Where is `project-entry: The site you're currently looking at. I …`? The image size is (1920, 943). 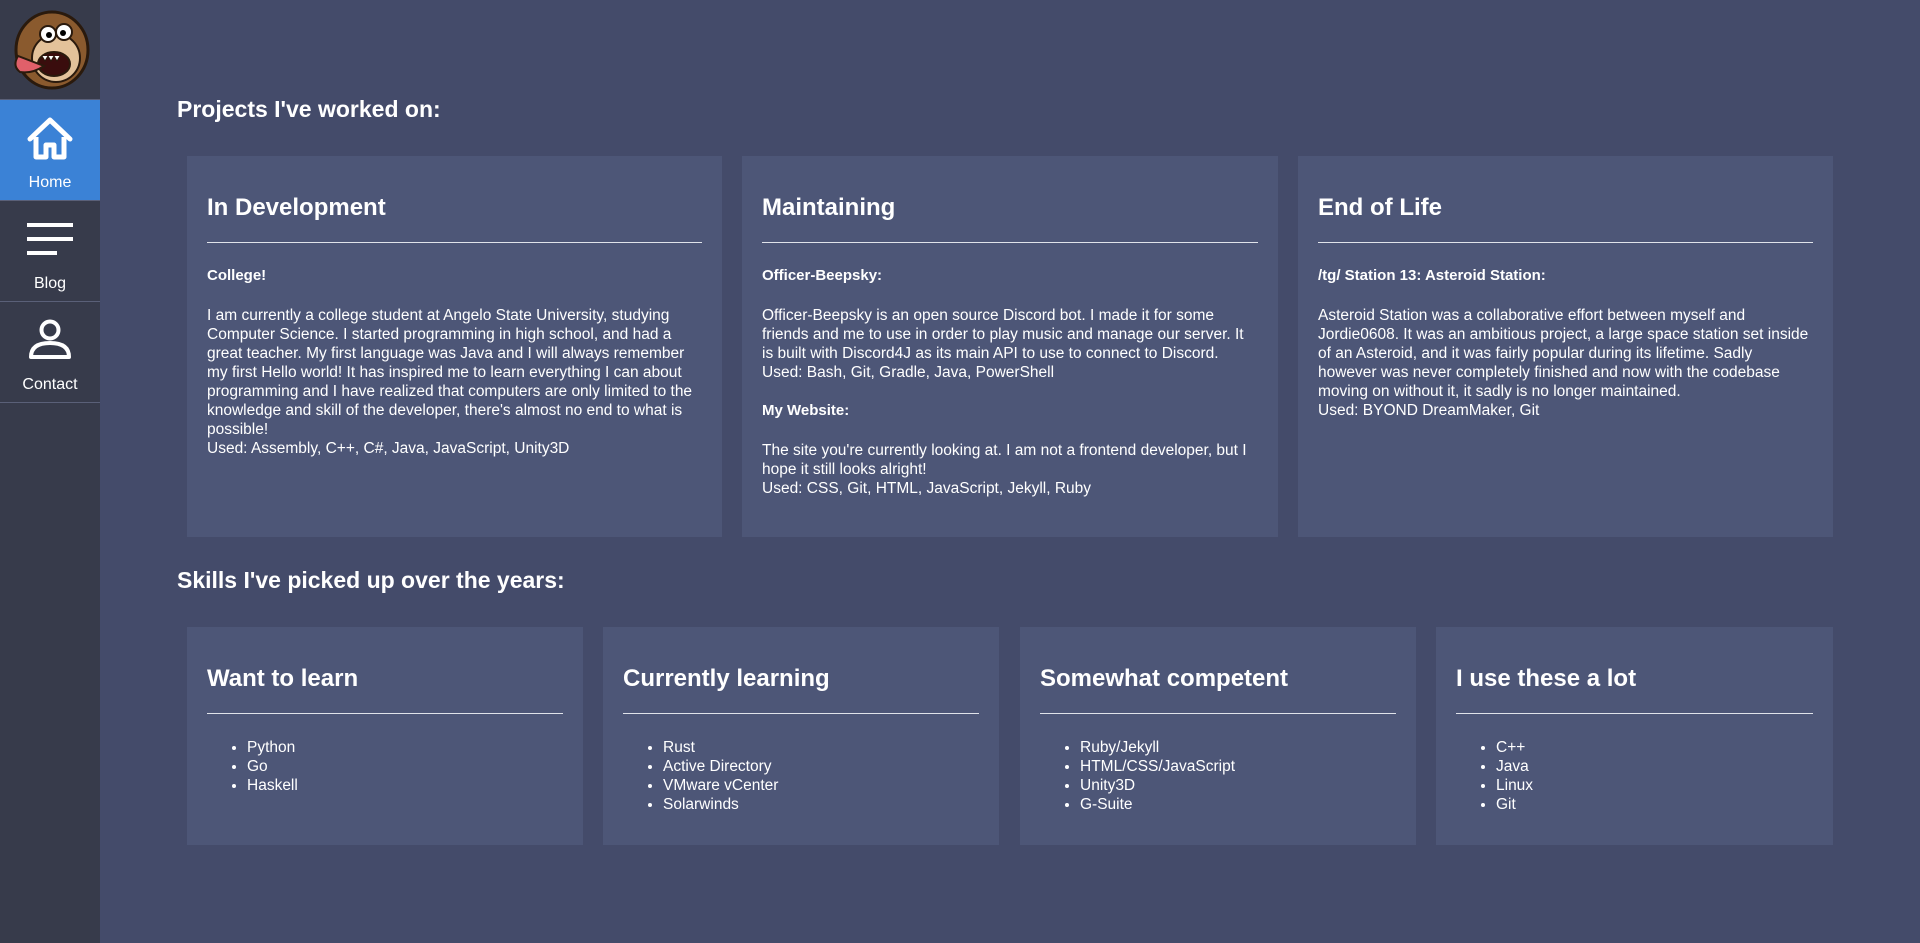
project-entry: The site you're currently looking at. I … is located at coordinates (1010, 469).